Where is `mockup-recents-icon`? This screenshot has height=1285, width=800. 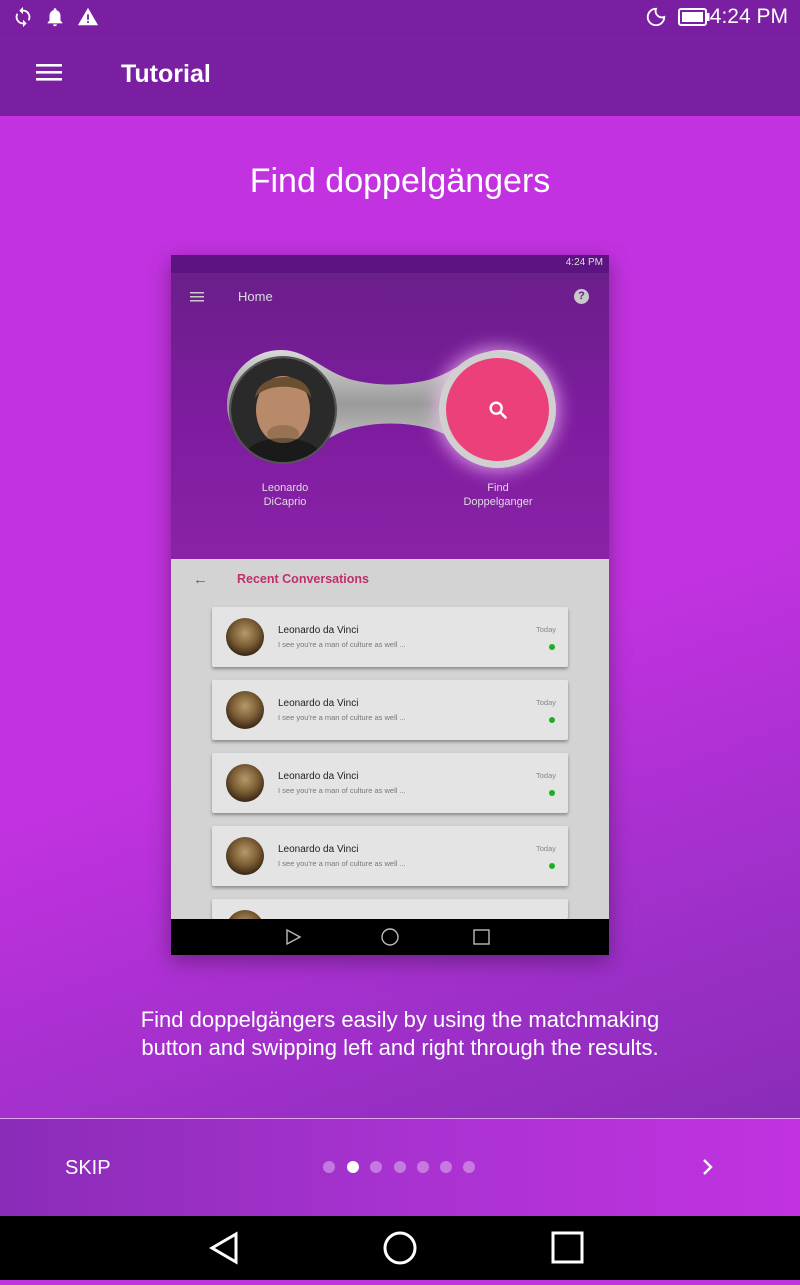
mockup-recents-icon is located at coordinates (481, 937).